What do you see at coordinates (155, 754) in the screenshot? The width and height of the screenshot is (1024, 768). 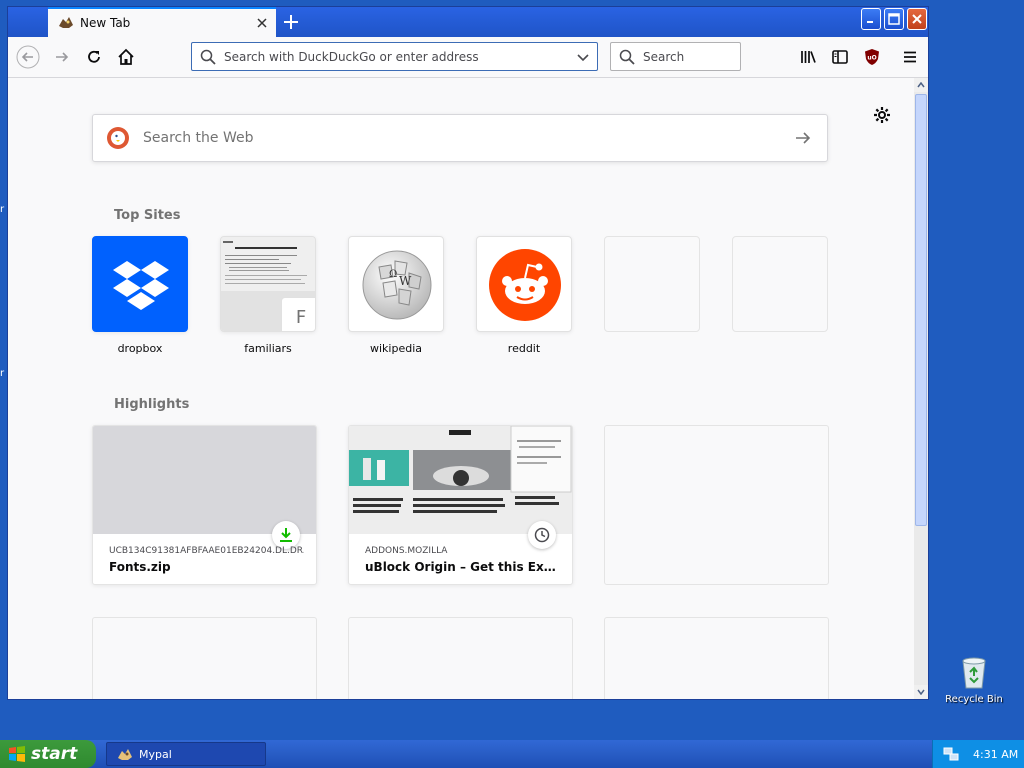 I see `taskbar-item-label: Mypal` at bounding box center [155, 754].